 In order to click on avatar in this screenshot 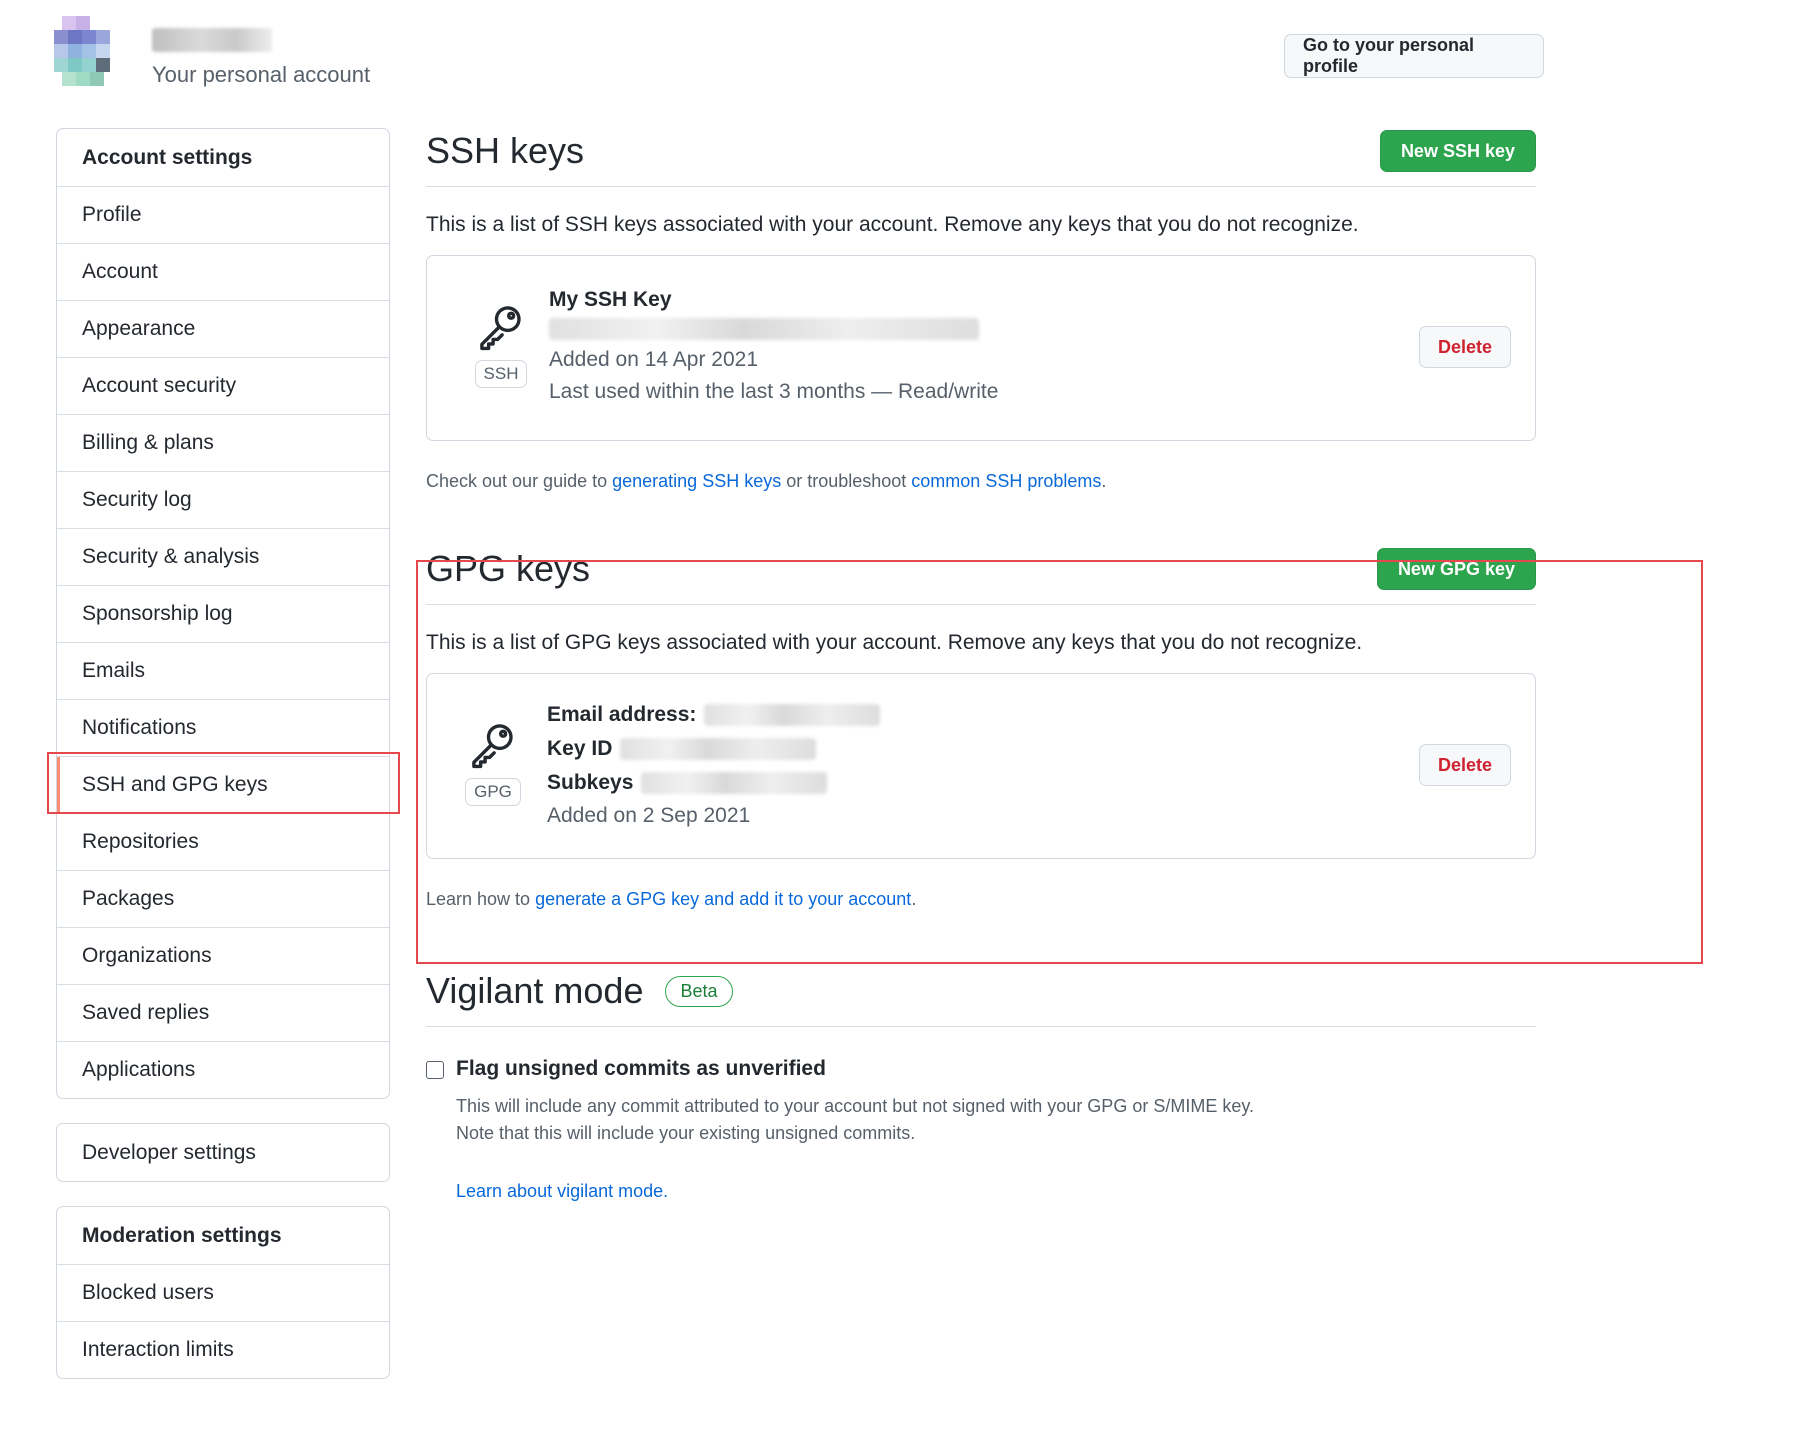, I will do `click(83, 55)`.